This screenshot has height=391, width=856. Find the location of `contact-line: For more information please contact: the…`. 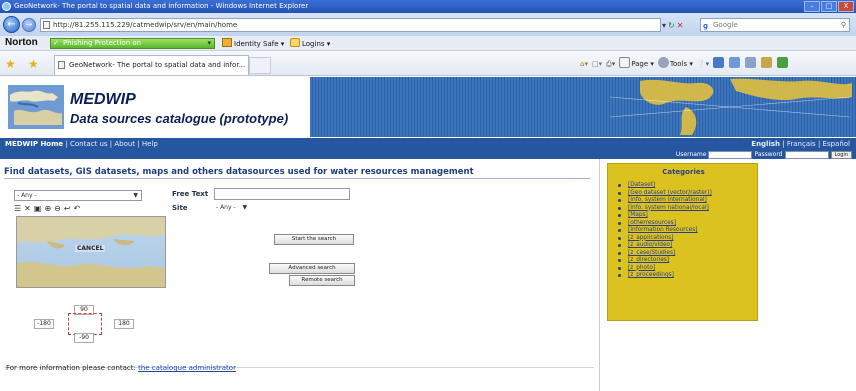

contact-line: For more information please contact: the… is located at coordinates (121, 368).